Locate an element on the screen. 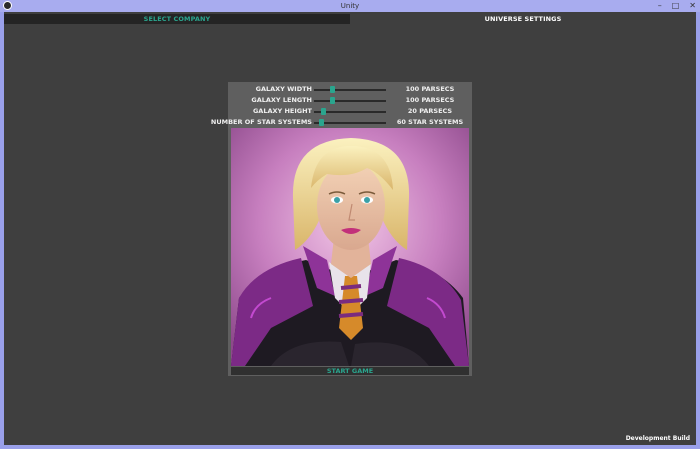 Image resolution: width=700 pixels, height=449 pixels. setting-row-galaxy-length: GALAXY LENGTH 100 PARSECS is located at coordinates (350, 100).